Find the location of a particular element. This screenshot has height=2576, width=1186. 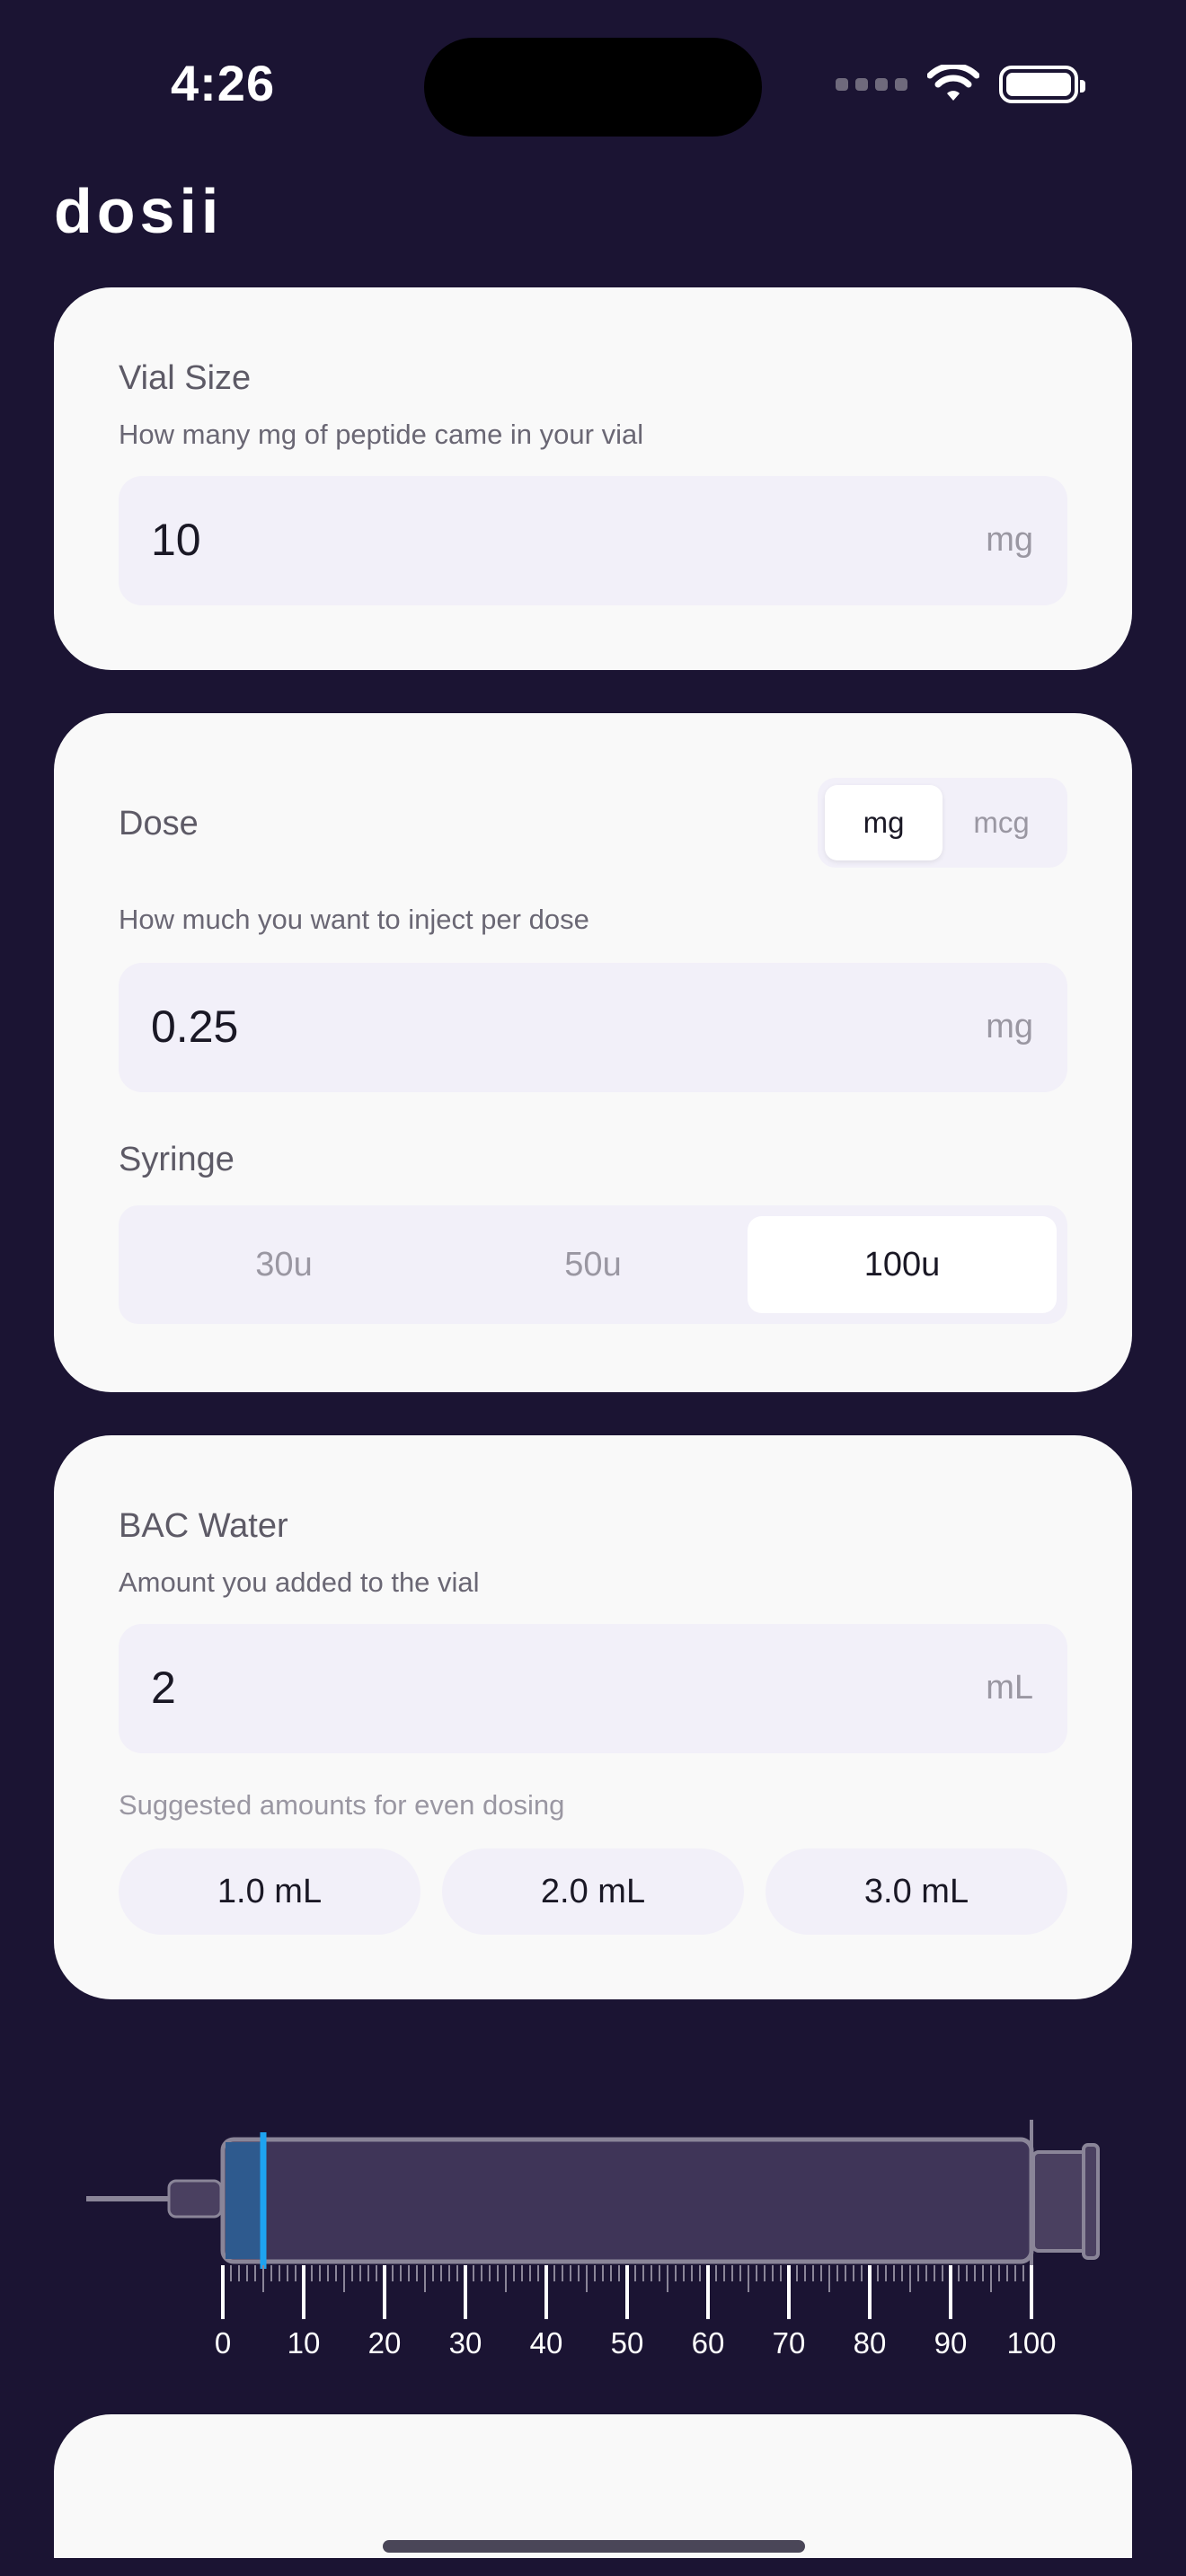

syringe-fill is located at coordinates (244, 2200).